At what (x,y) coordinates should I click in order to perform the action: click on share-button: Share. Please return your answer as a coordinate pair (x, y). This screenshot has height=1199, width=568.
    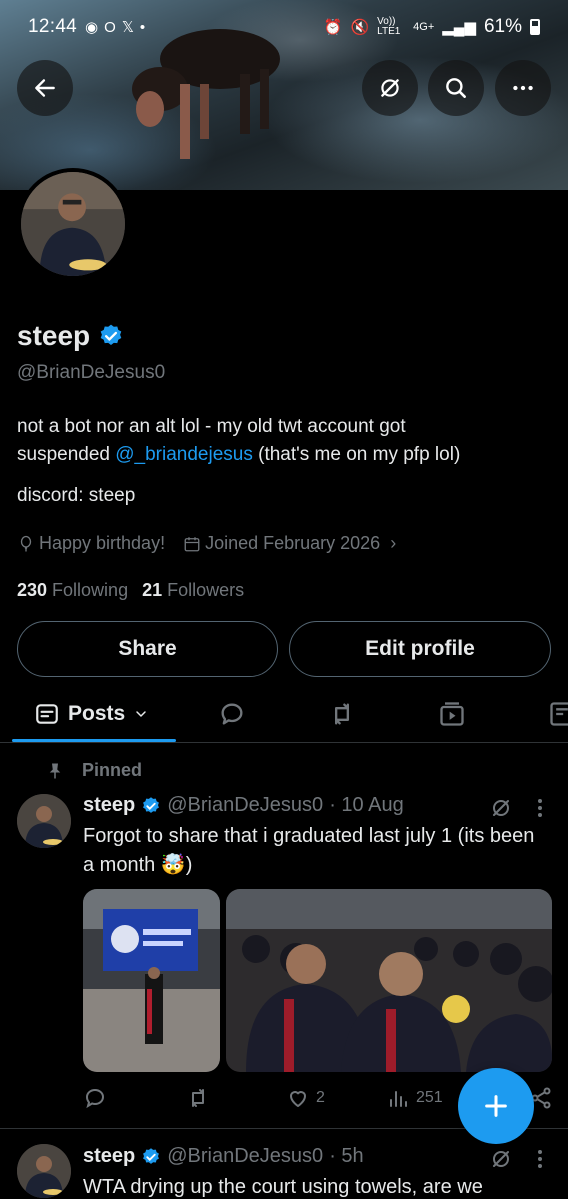
    Looking at the image, I should click on (147, 649).